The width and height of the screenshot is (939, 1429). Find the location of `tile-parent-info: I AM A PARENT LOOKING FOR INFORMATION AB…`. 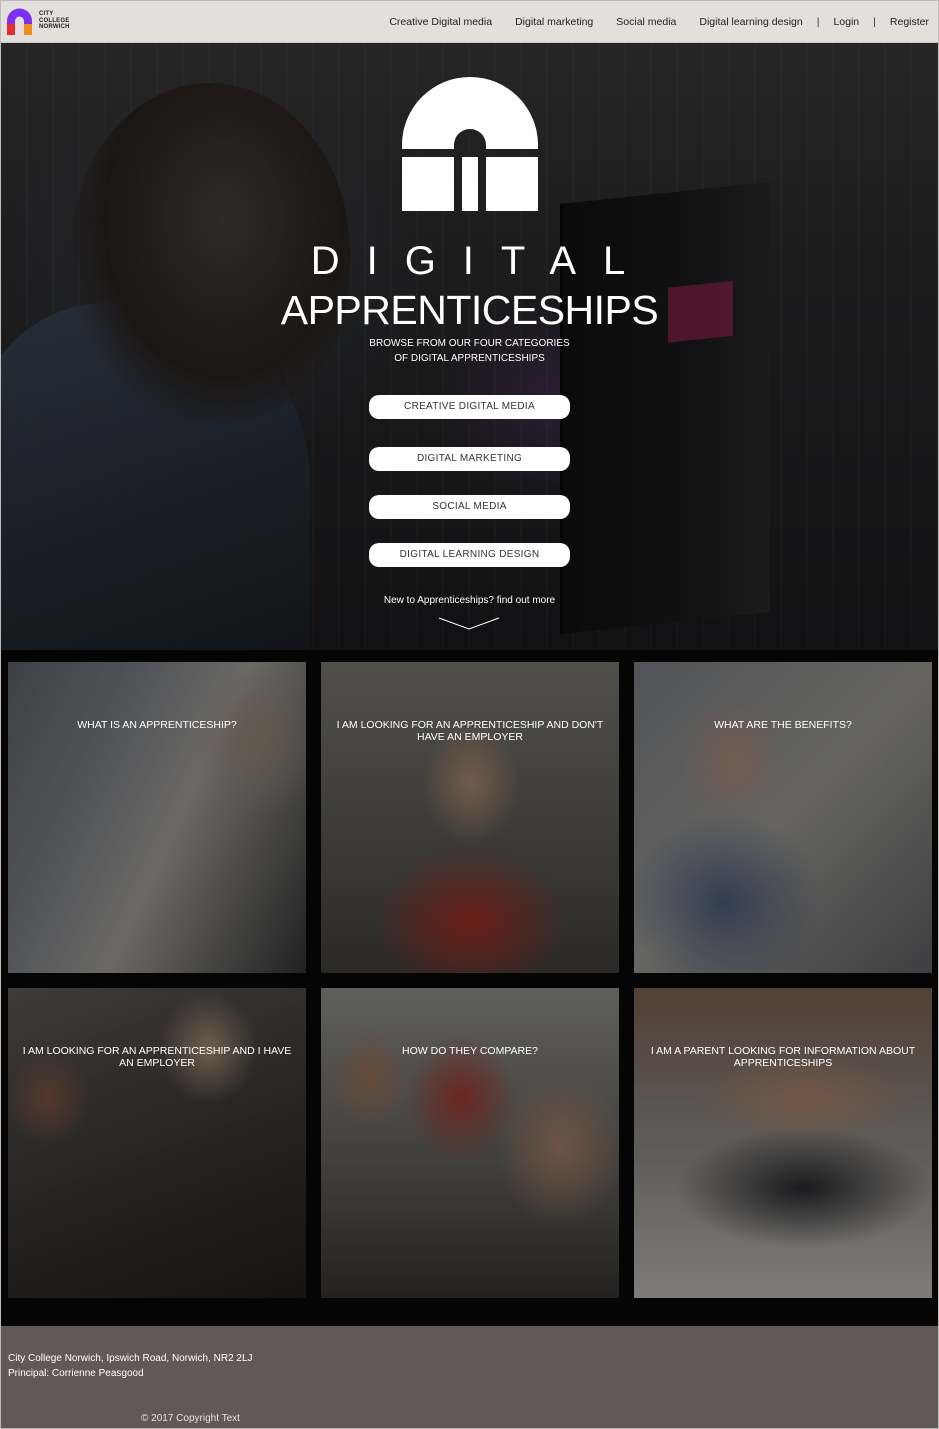

tile-parent-info: I AM A PARENT LOOKING FOR INFORMATION AB… is located at coordinates (783, 1143).